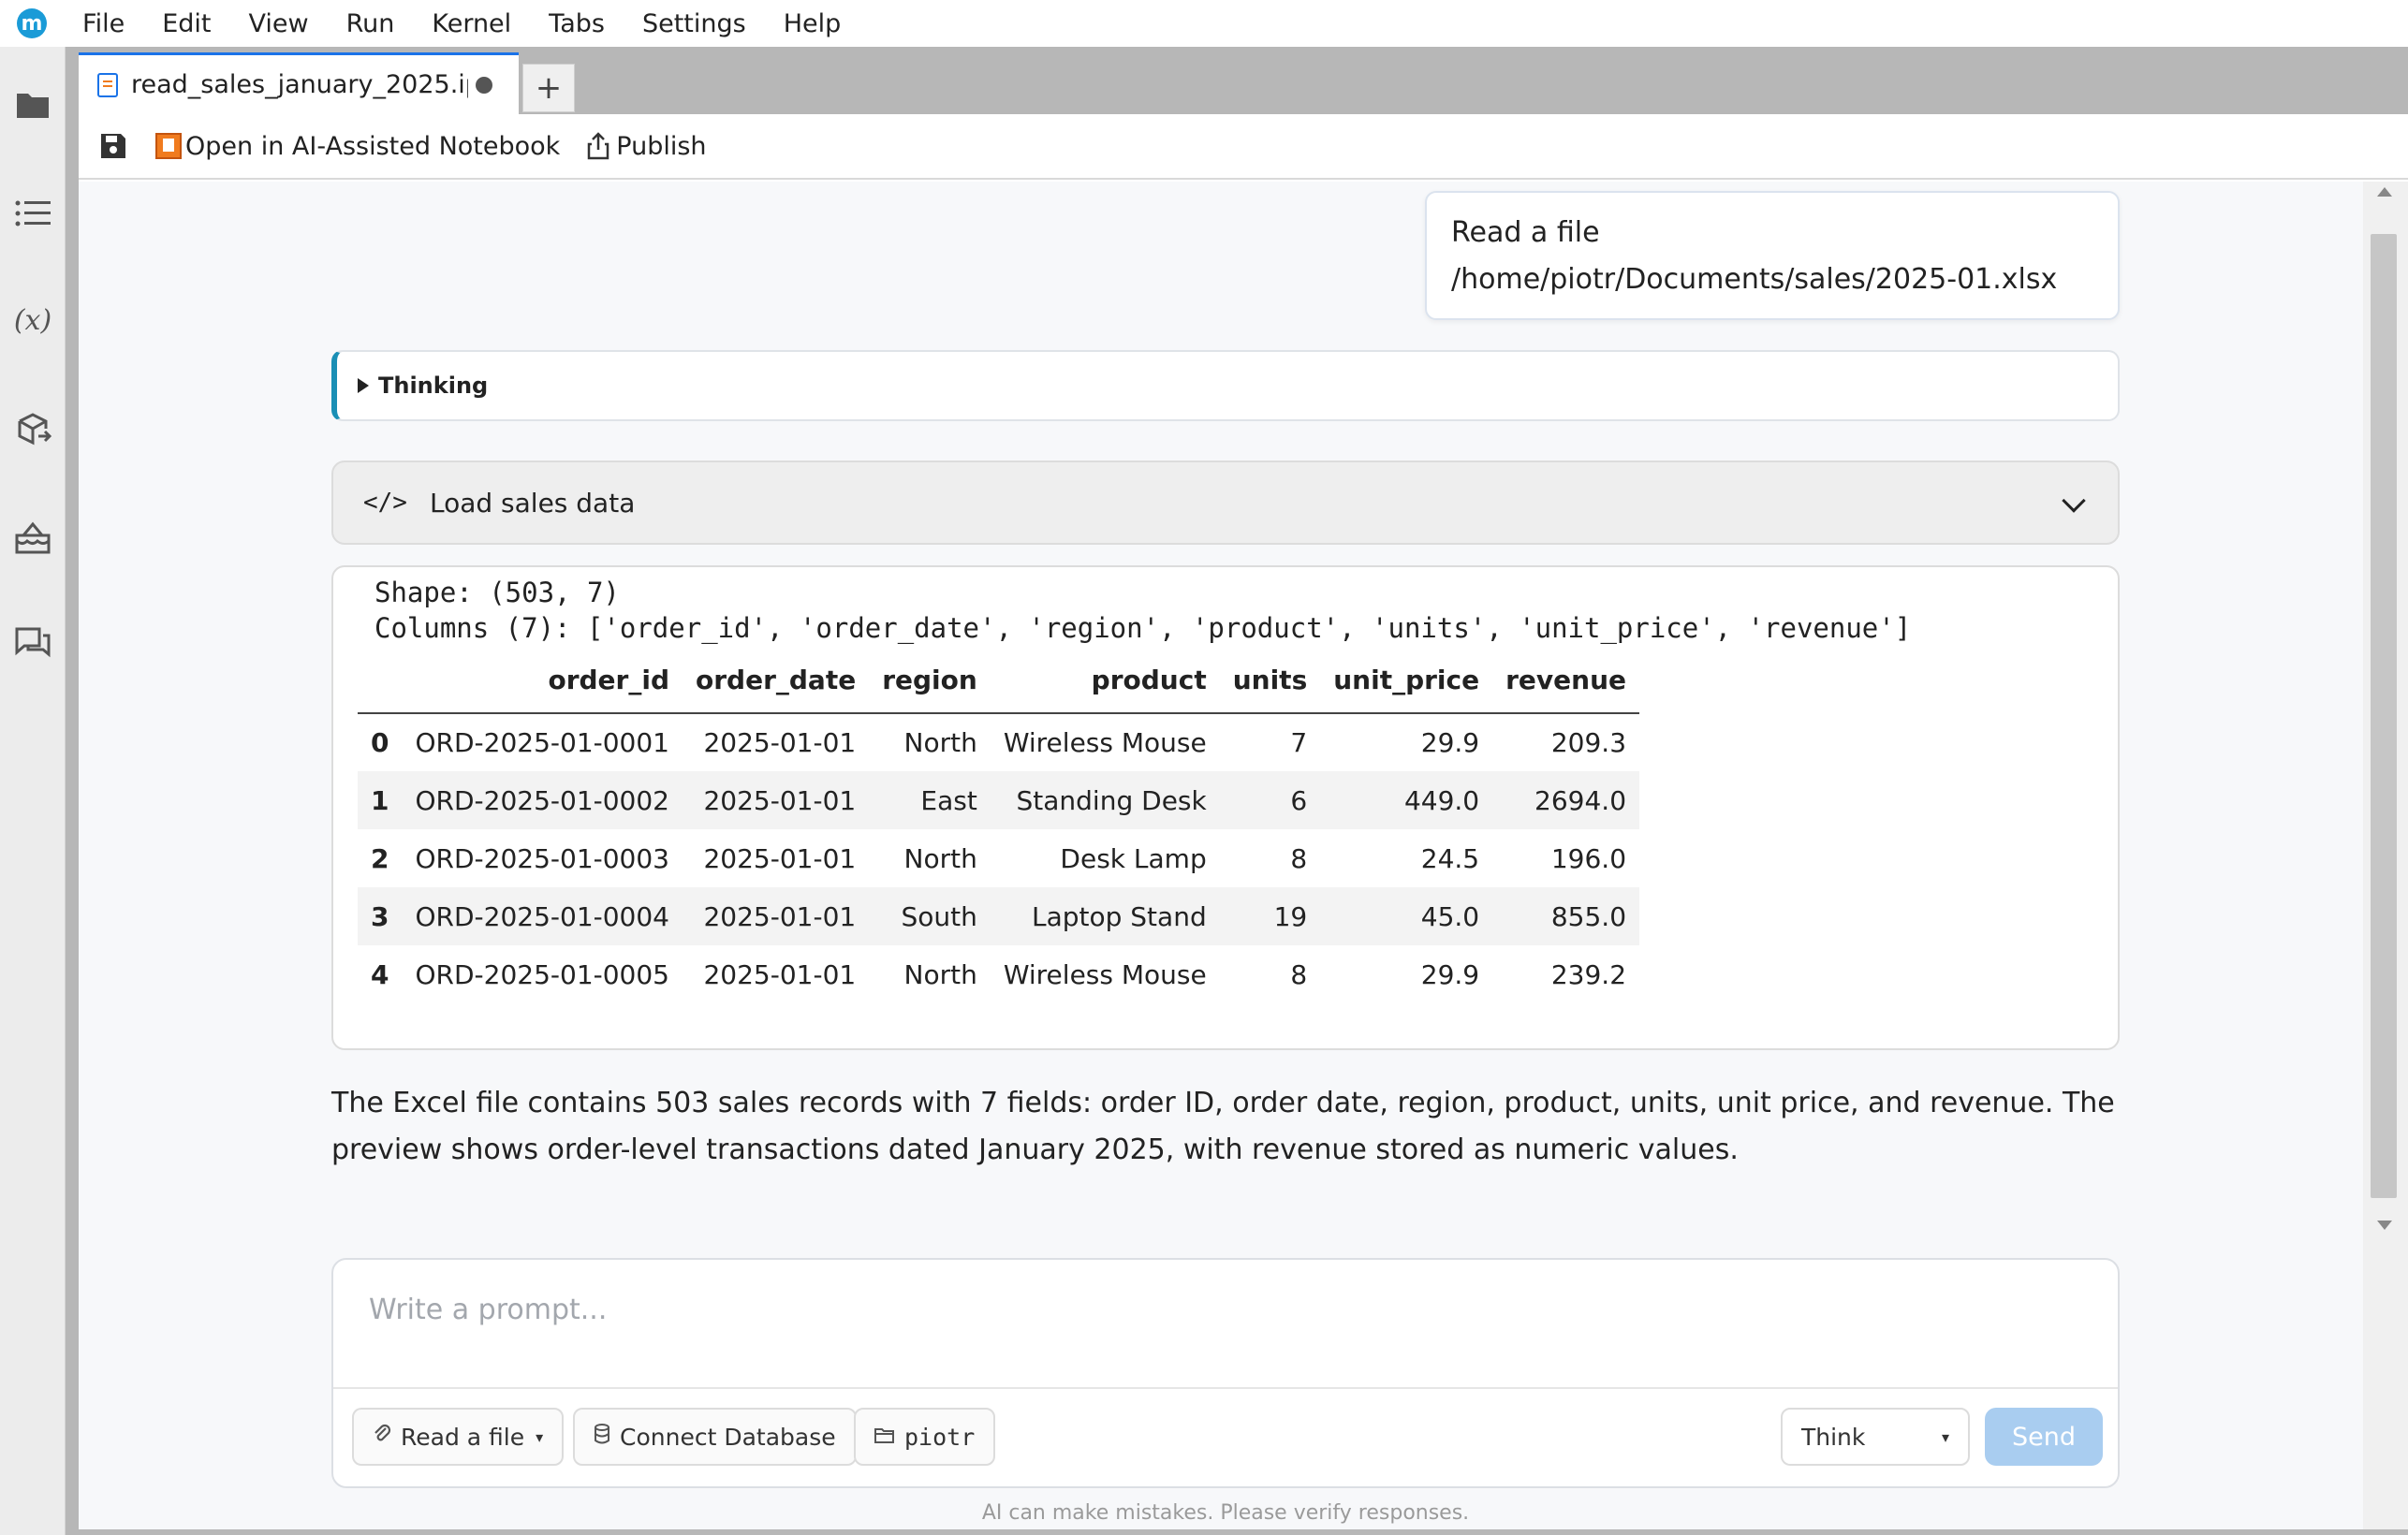 This screenshot has height=1535, width=2408. Describe the element at coordinates (32, 538) in the screenshot. I see `cake-icon` at that location.